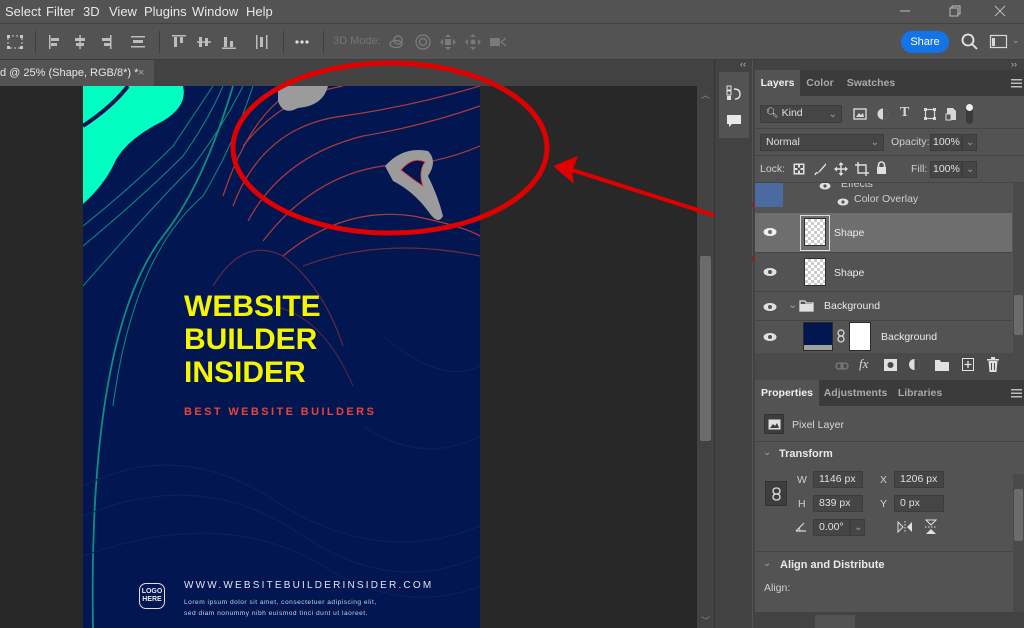 This screenshot has height=628, width=1024. I want to click on link-dimensions-button, so click(776, 493).